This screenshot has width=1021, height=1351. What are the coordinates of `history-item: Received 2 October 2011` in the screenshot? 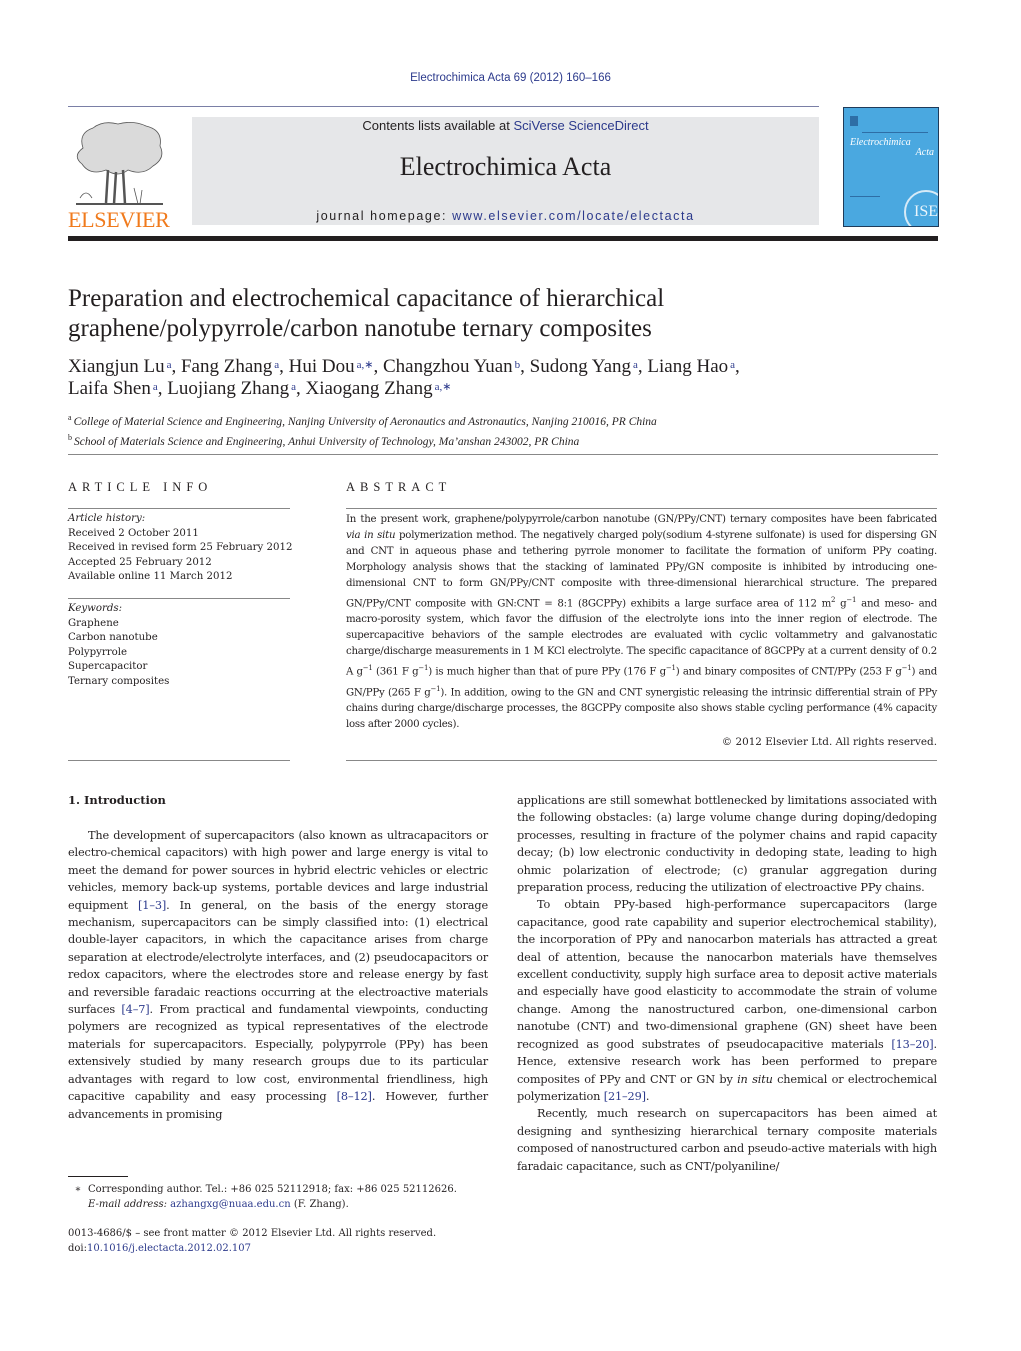 It's located at (133, 533).